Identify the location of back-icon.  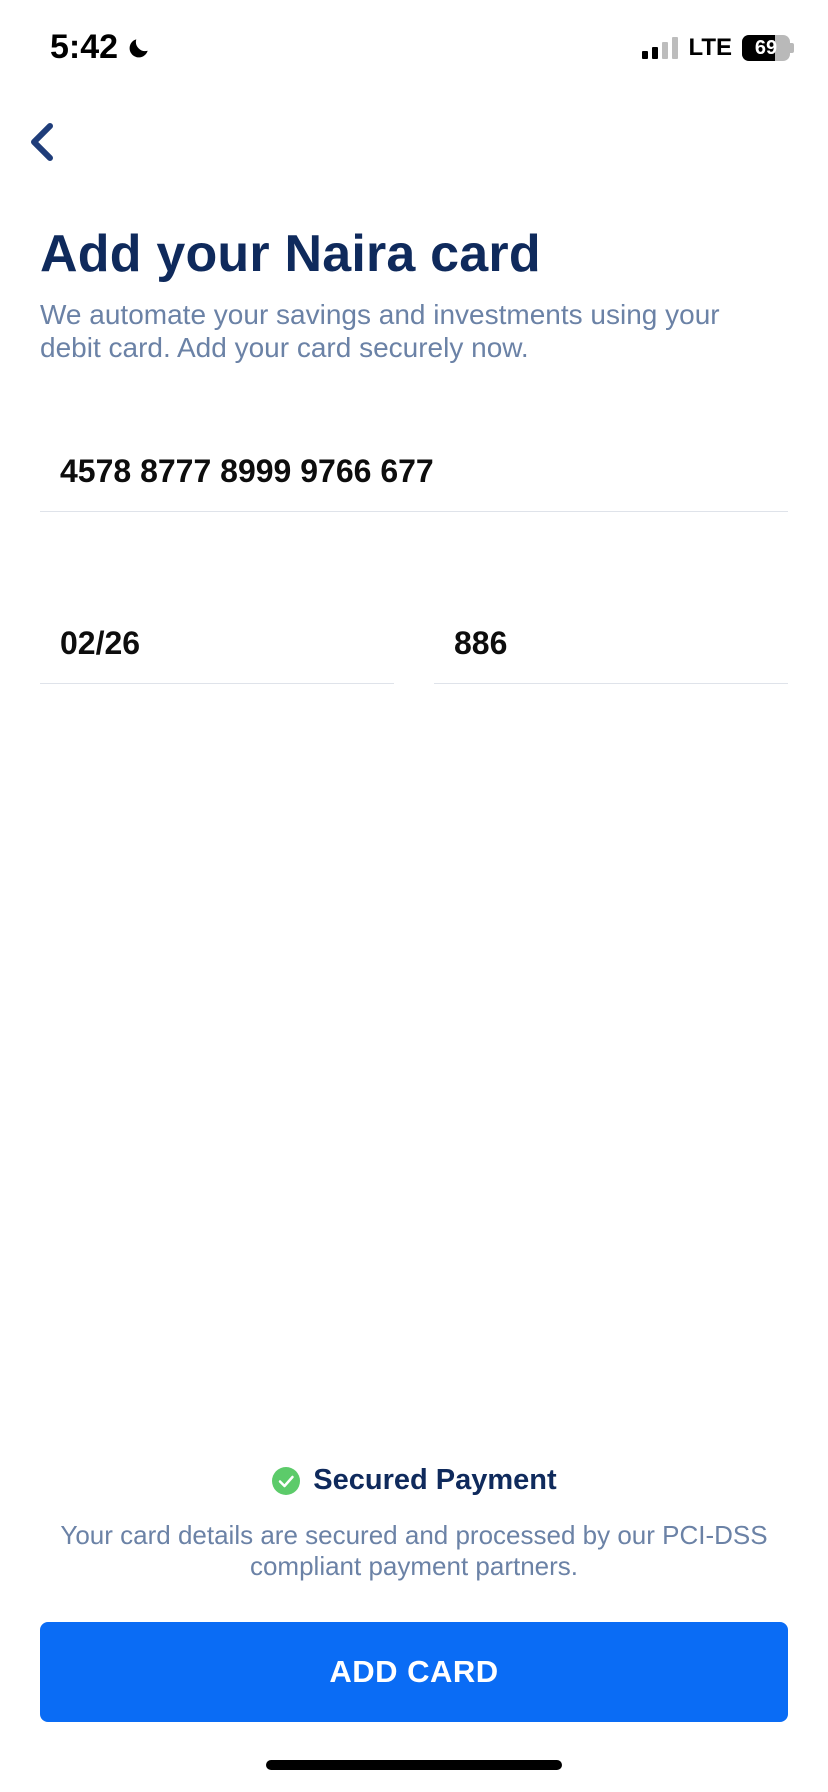
(42, 142).